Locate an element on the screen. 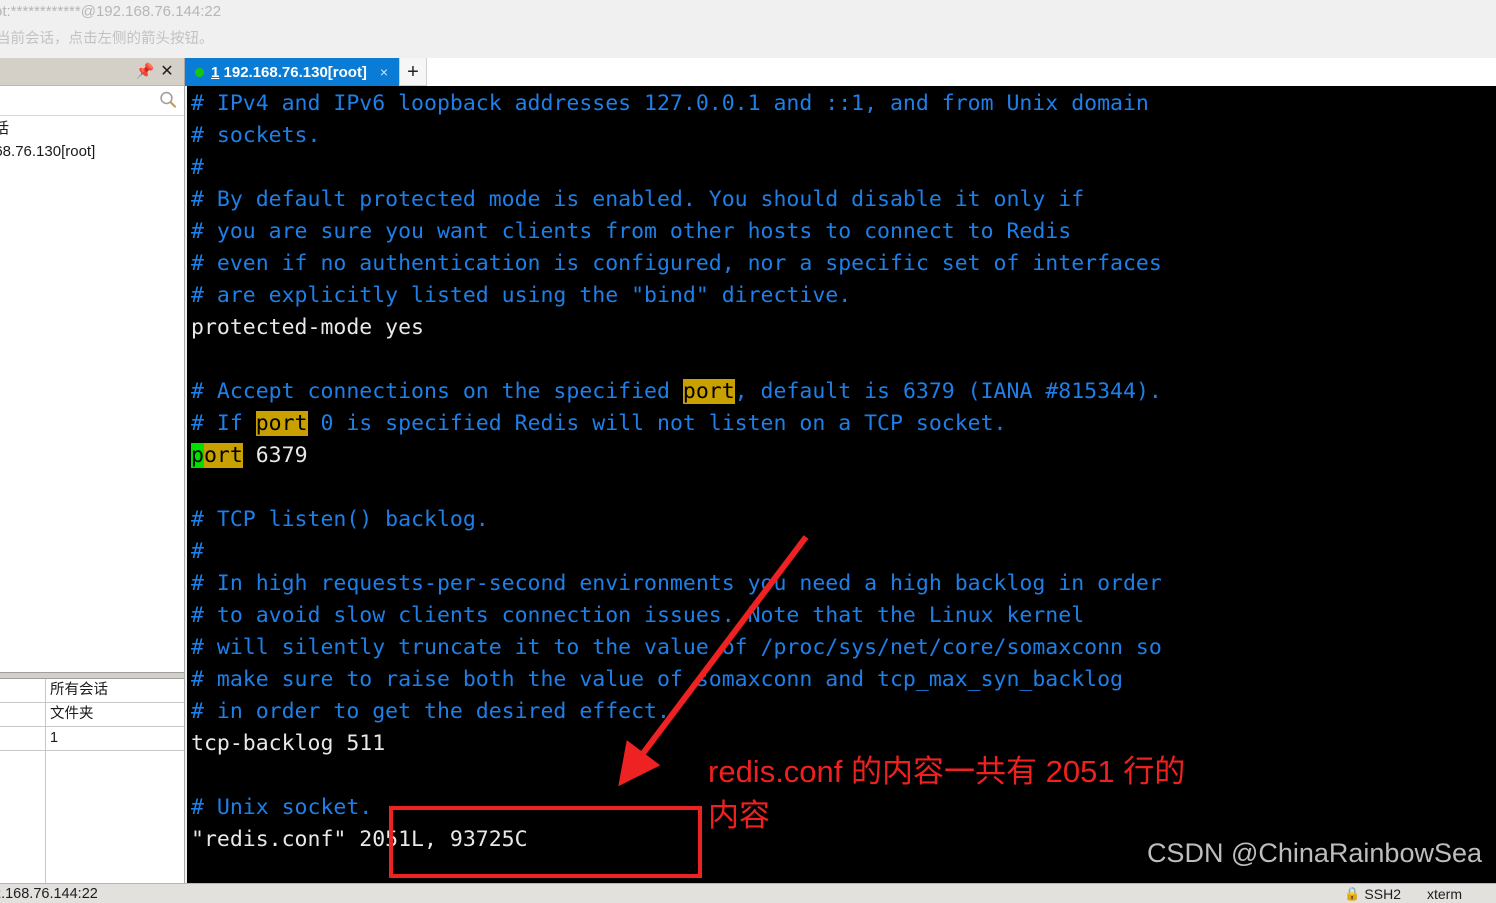  terminal-line: port 6379 is located at coordinates (676, 456).